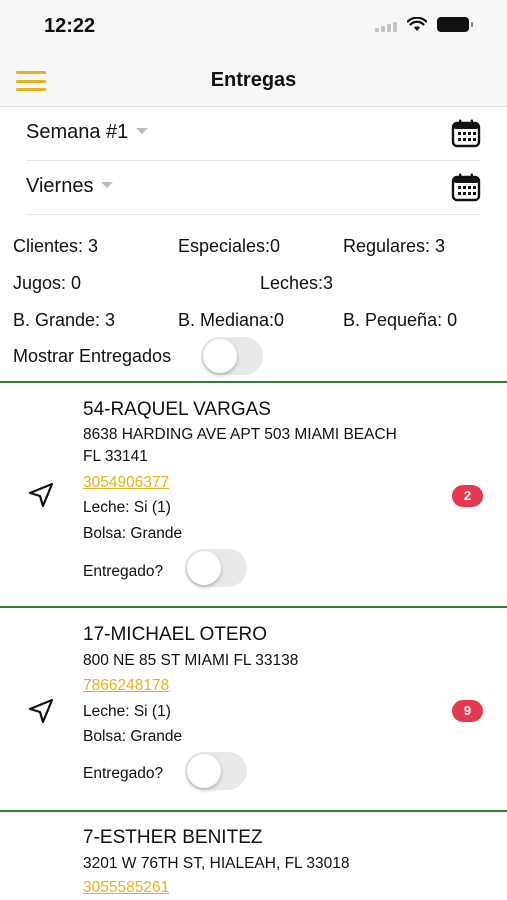 This screenshot has width=507, height=900. What do you see at coordinates (253, 26) in the screenshot?
I see `status-bar: 12:22` at bounding box center [253, 26].